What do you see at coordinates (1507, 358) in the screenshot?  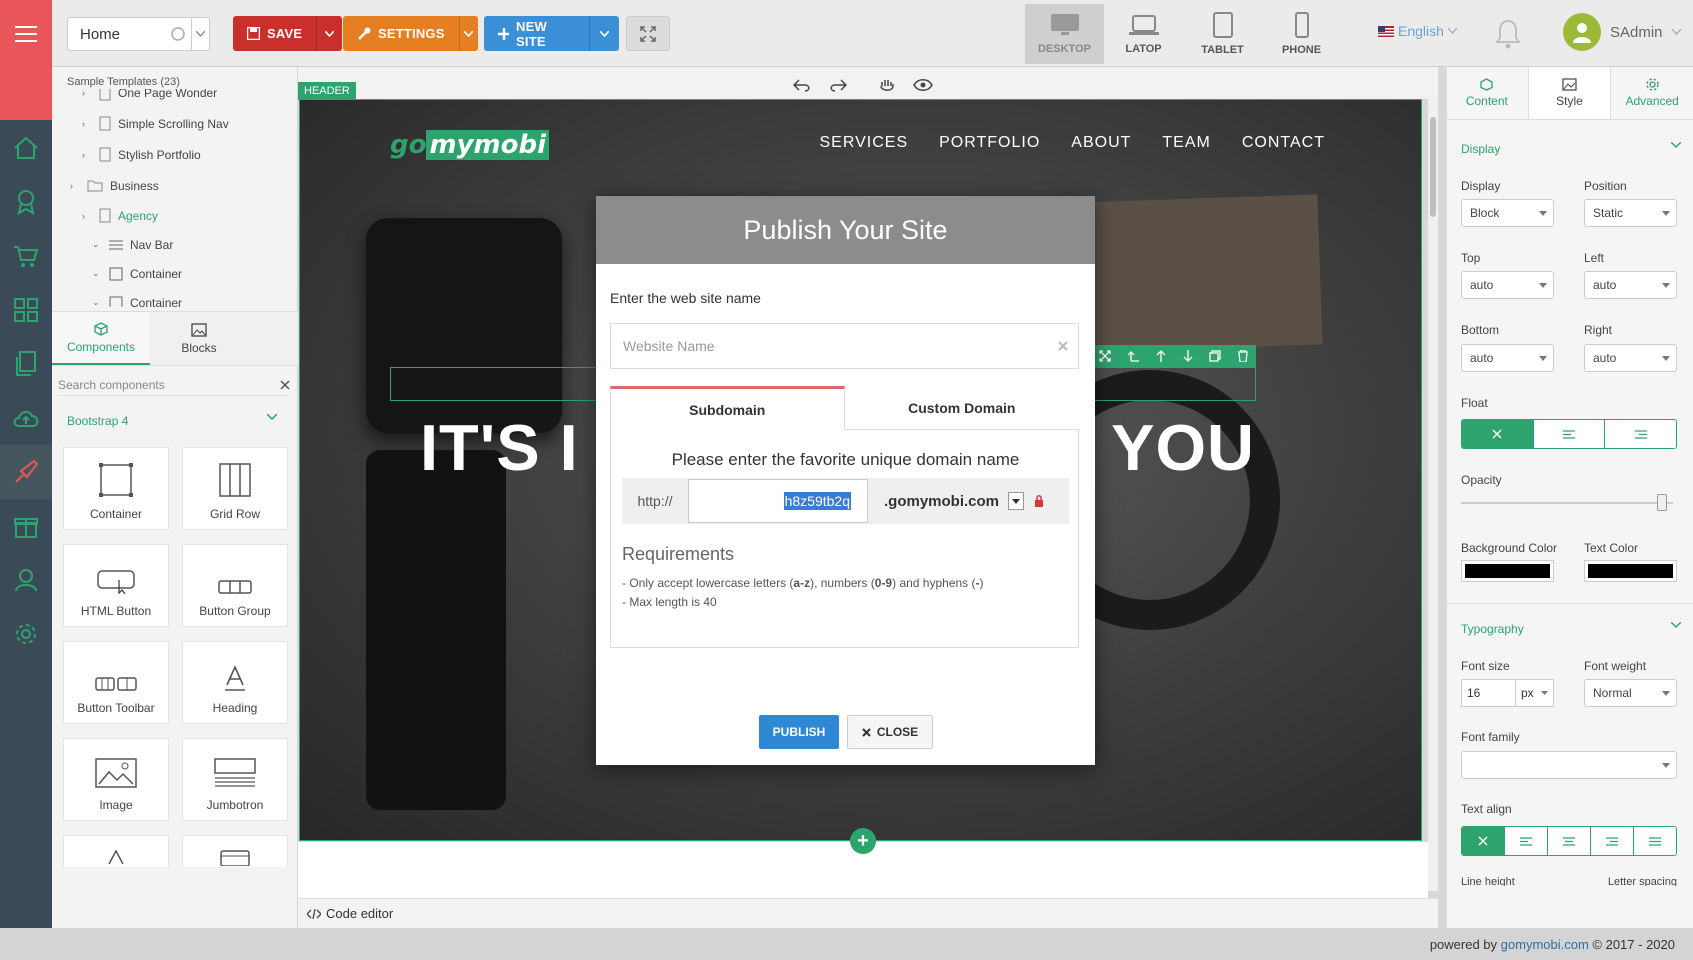 I see `bottom-select: auto` at bounding box center [1507, 358].